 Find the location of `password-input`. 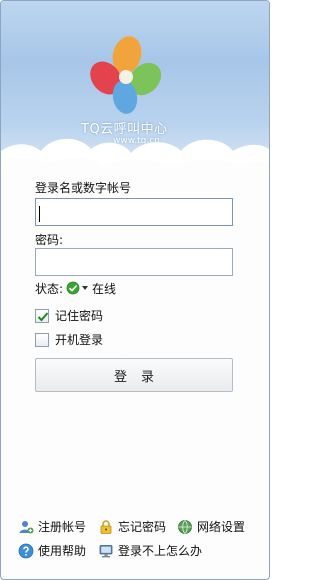

password-input is located at coordinates (134, 262).